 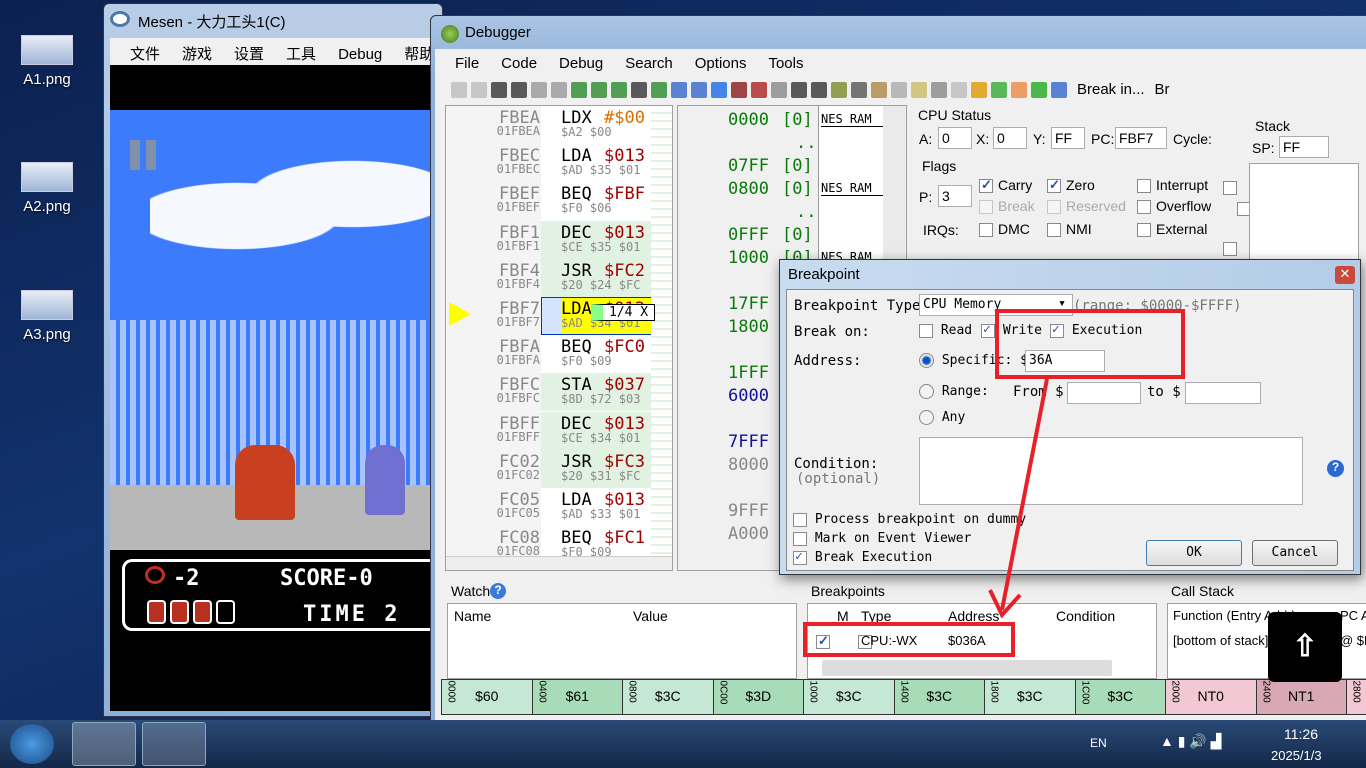 I want to click on clock-time: 11:26, so click(x=1301, y=734).